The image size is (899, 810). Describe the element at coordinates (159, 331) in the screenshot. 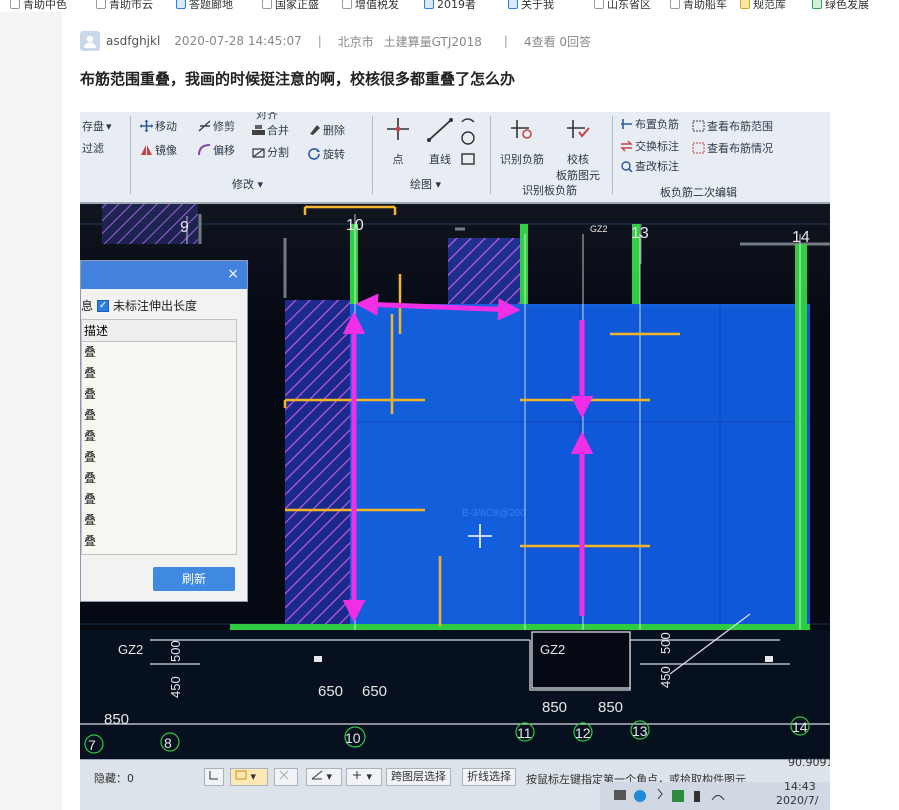

I see `dialog-column-header: 描述` at that location.